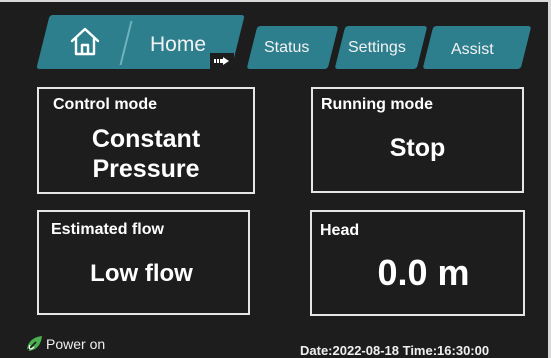  I want to click on tab-status-label: Status, so click(287, 47).